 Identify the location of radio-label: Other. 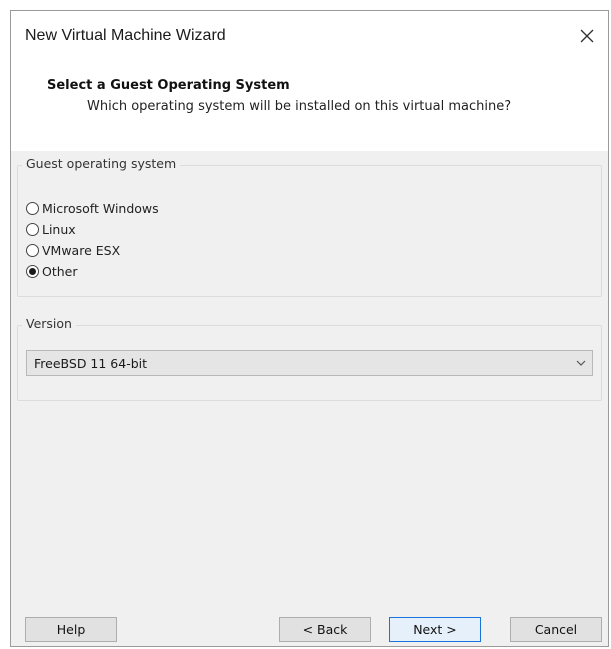
(60, 271).